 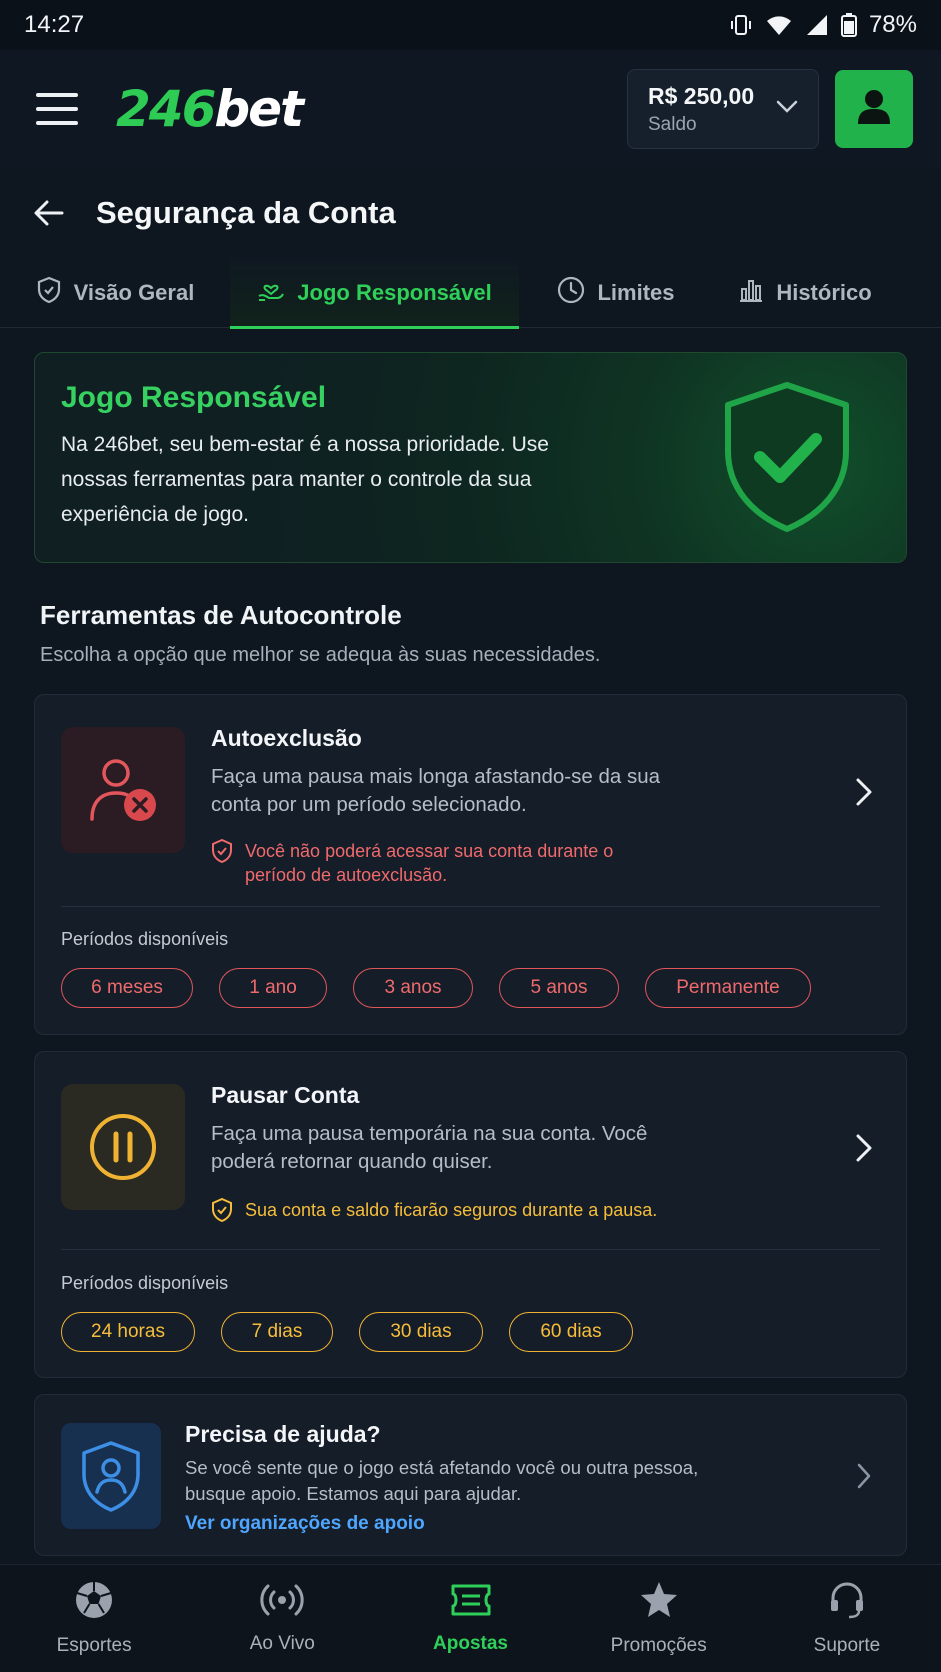 I want to click on nav-apostas: Apostas, so click(x=470, y=1618).